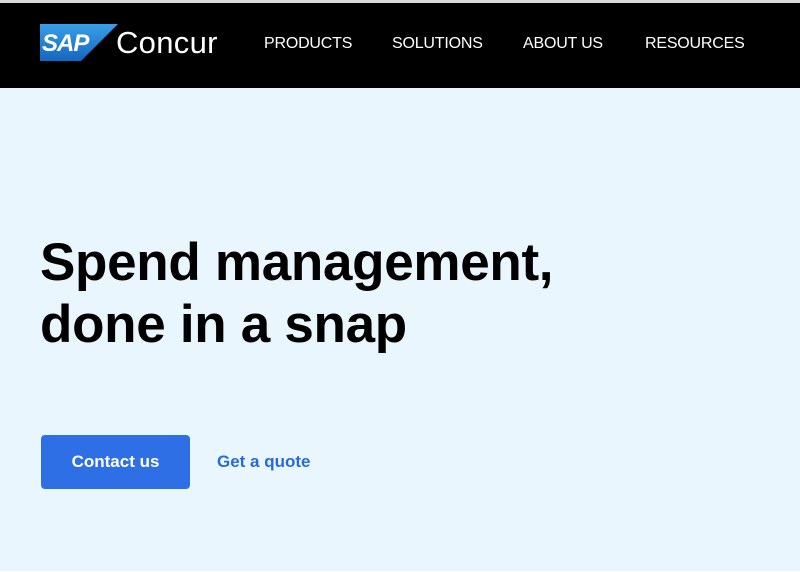 Image resolution: width=800 pixels, height=572 pixels. I want to click on nav-resources: RESOURCES, so click(695, 44).